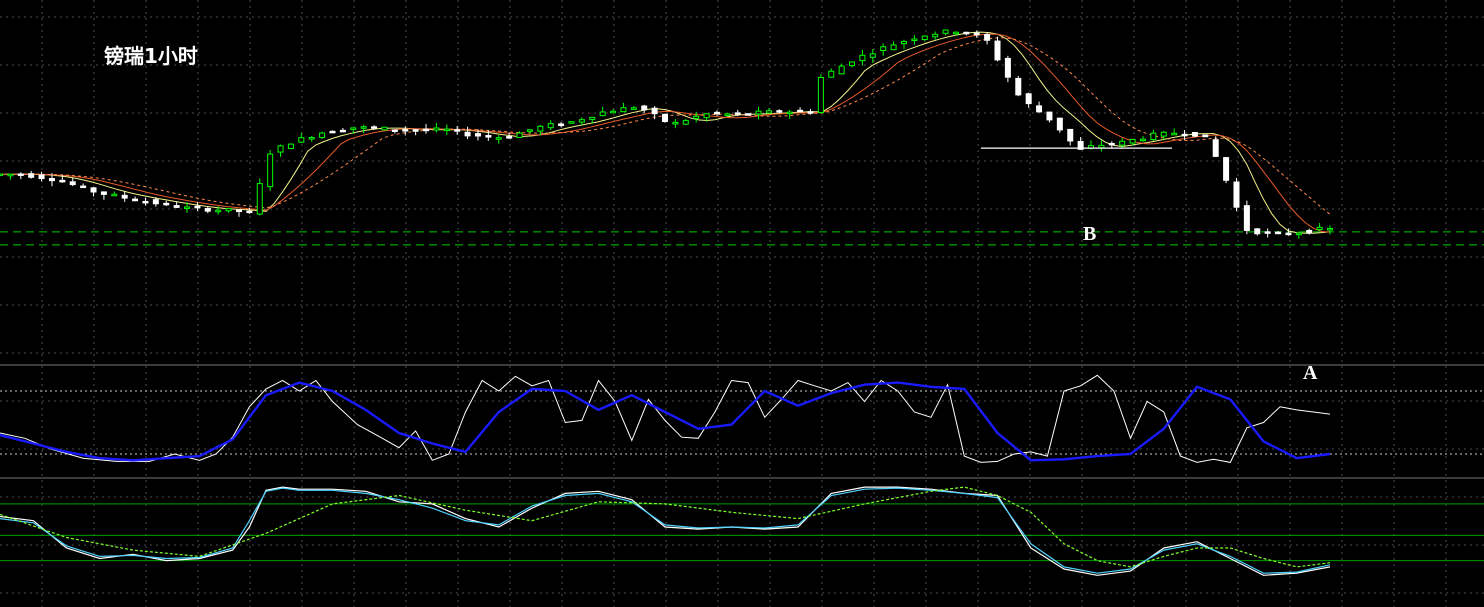 The image size is (1484, 607). What do you see at coordinates (1310, 373) in the screenshot?
I see `annotation-a: A` at bounding box center [1310, 373].